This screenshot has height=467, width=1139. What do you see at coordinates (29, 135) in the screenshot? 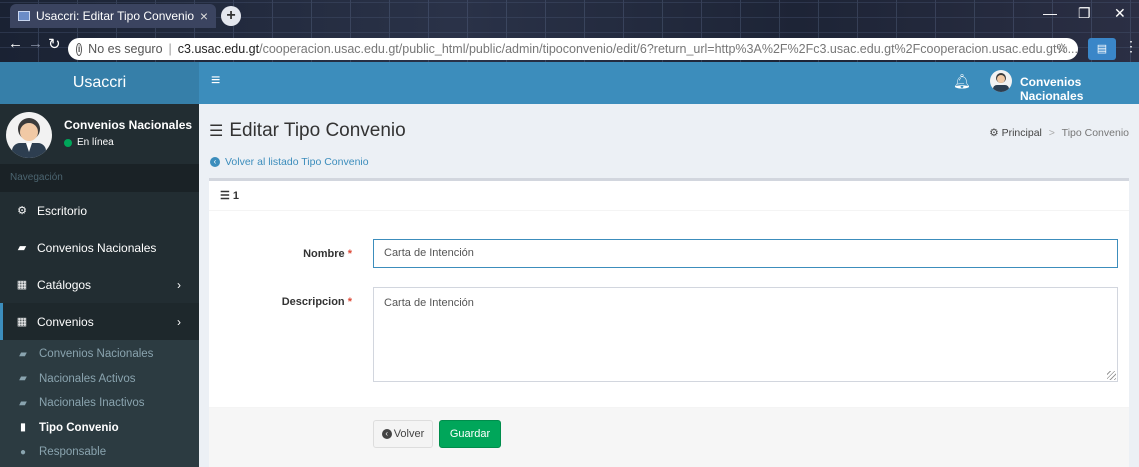
I see `sidebar-avatar` at bounding box center [29, 135].